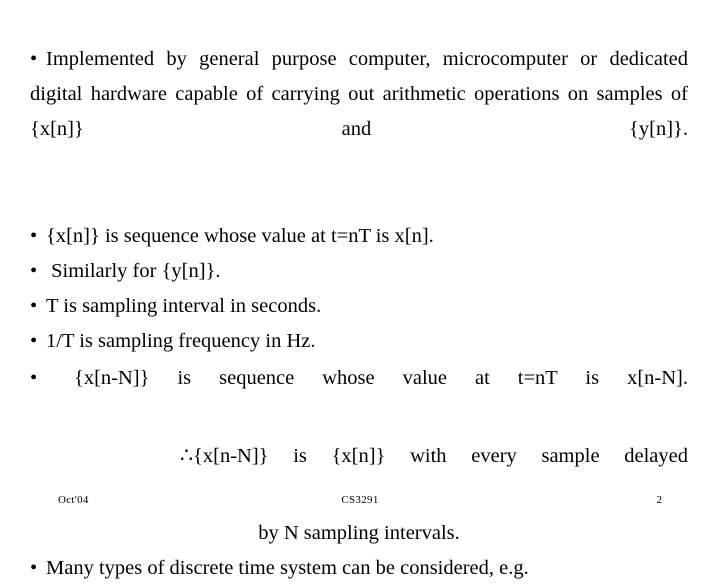 This screenshot has width=720, height=586. I want to click on bullet-item-similarly-yn: • Similarly for {y[n]}., so click(359, 271).